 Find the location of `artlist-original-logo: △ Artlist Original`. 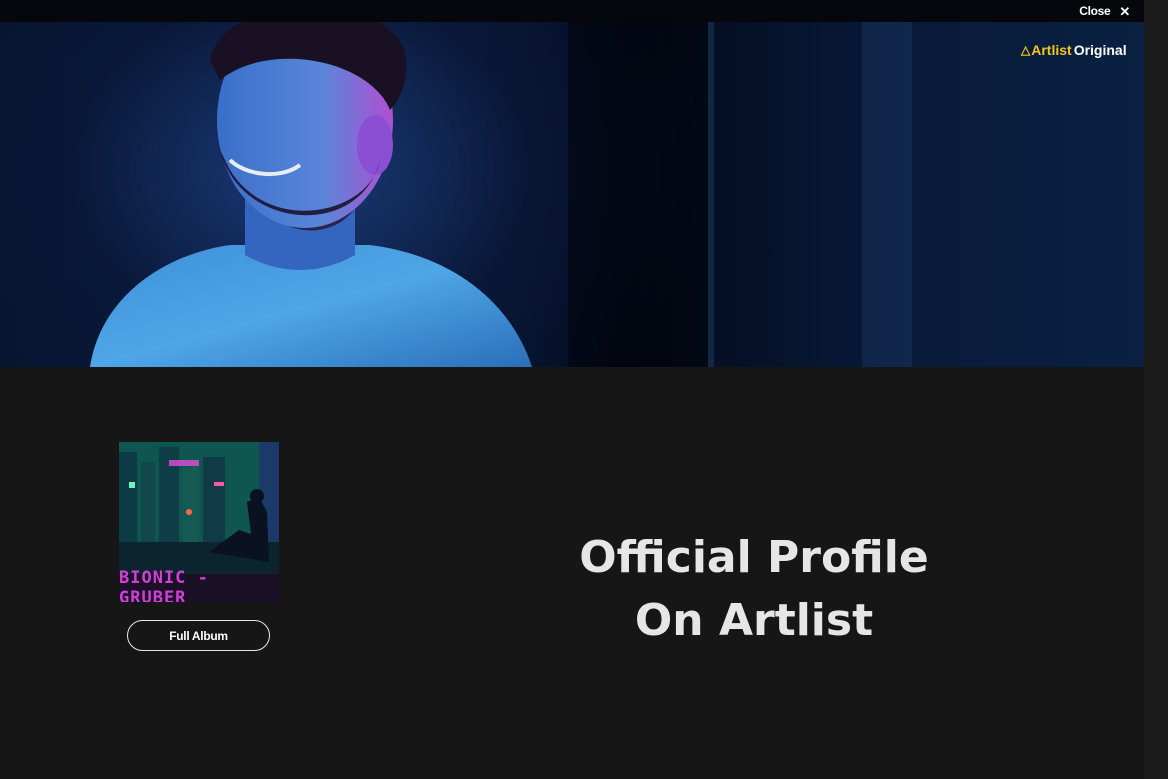

artlist-original-logo: △ Artlist Original is located at coordinates (1074, 50).